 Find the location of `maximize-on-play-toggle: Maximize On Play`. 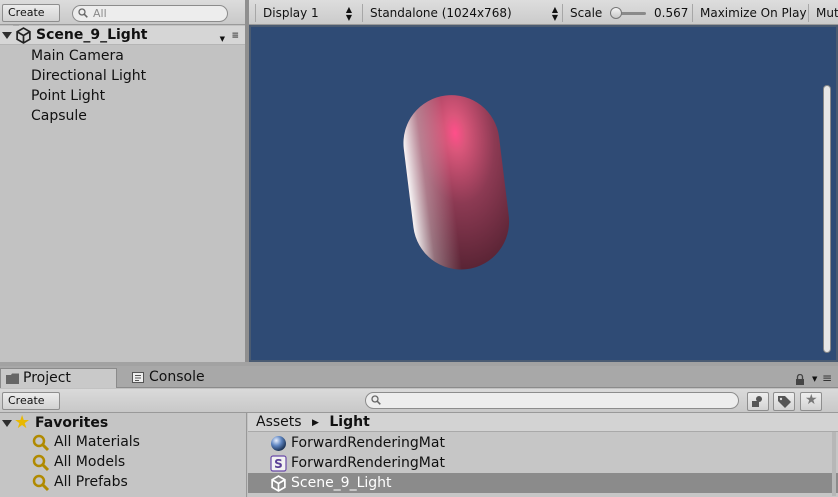

maximize-on-play-toggle: Maximize On Play is located at coordinates (750, 13).